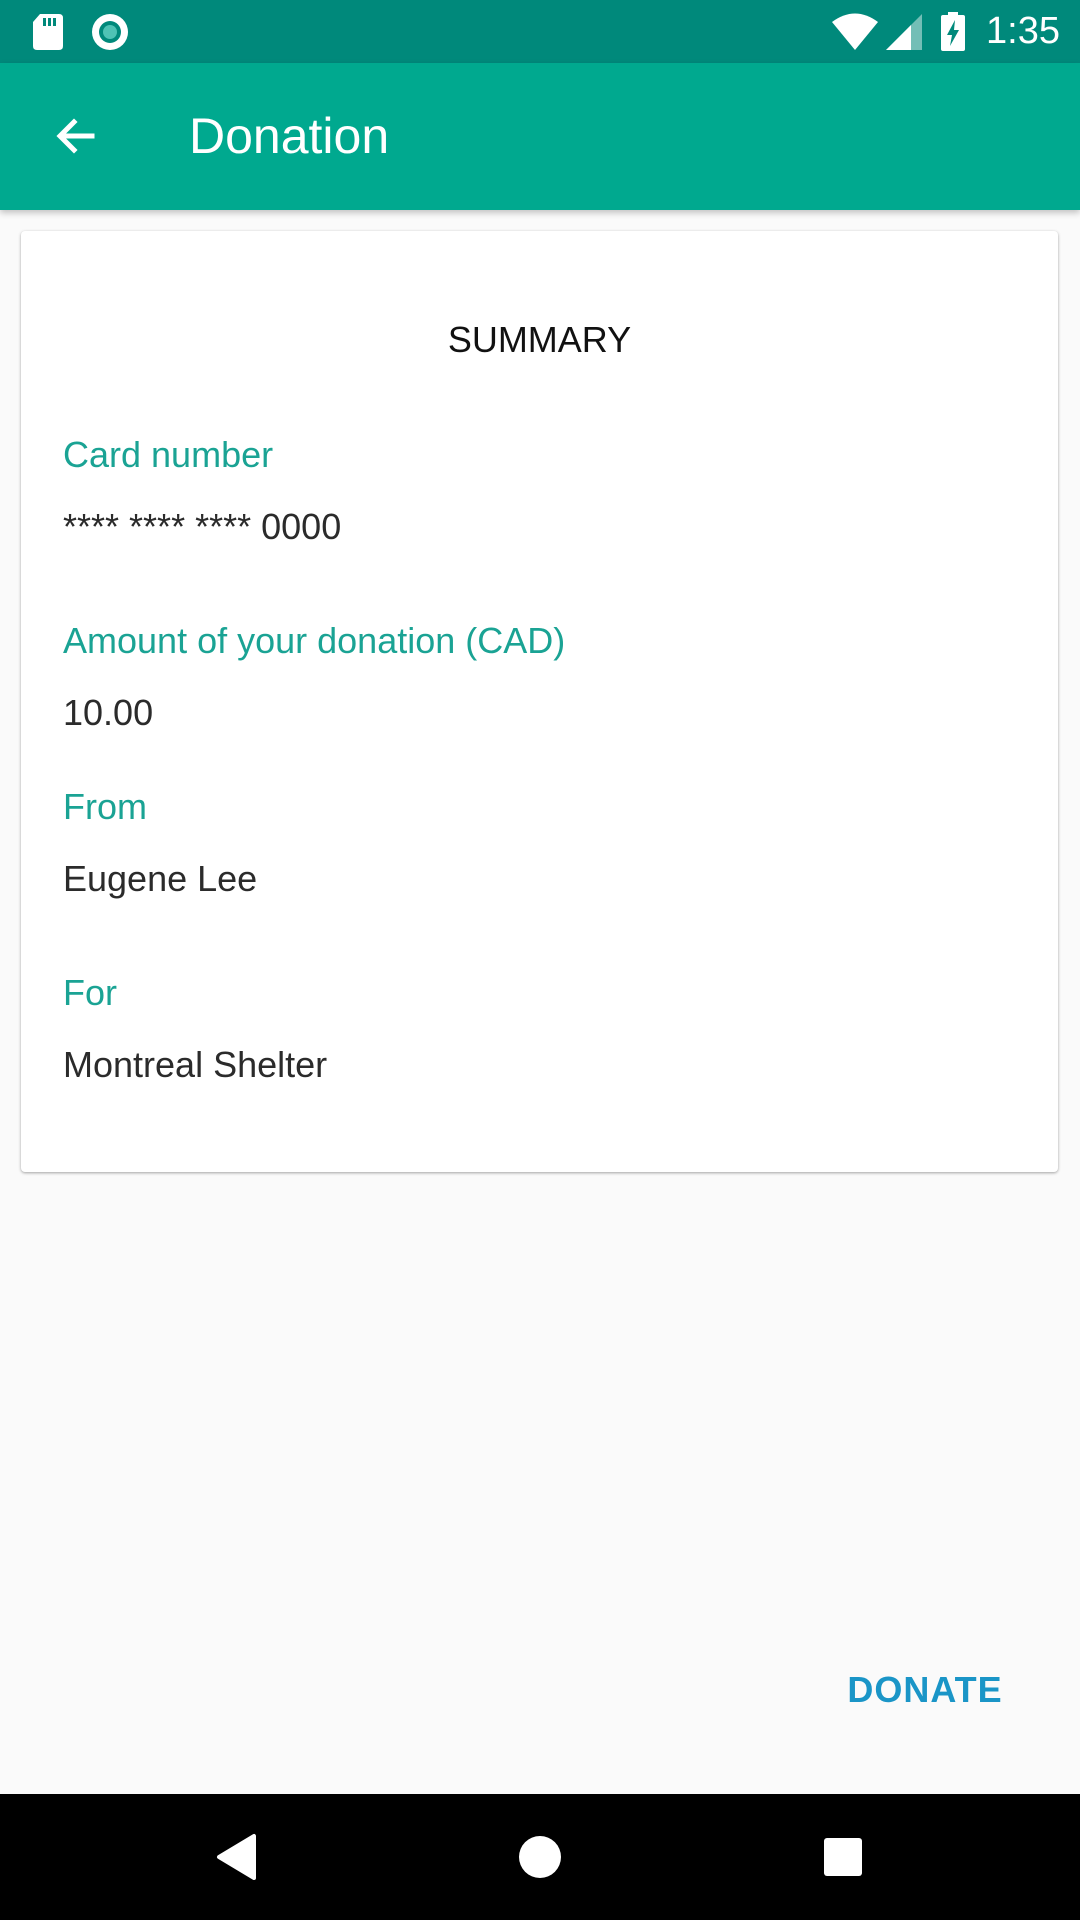 The width and height of the screenshot is (1080, 1920). I want to click on for-label: For, so click(90, 992).